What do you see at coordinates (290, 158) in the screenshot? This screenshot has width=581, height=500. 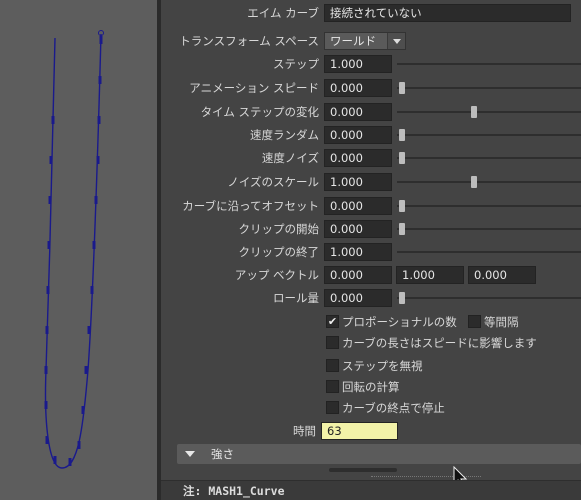 I see `speed-noise-label: 速度ノイズ` at bounding box center [290, 158].